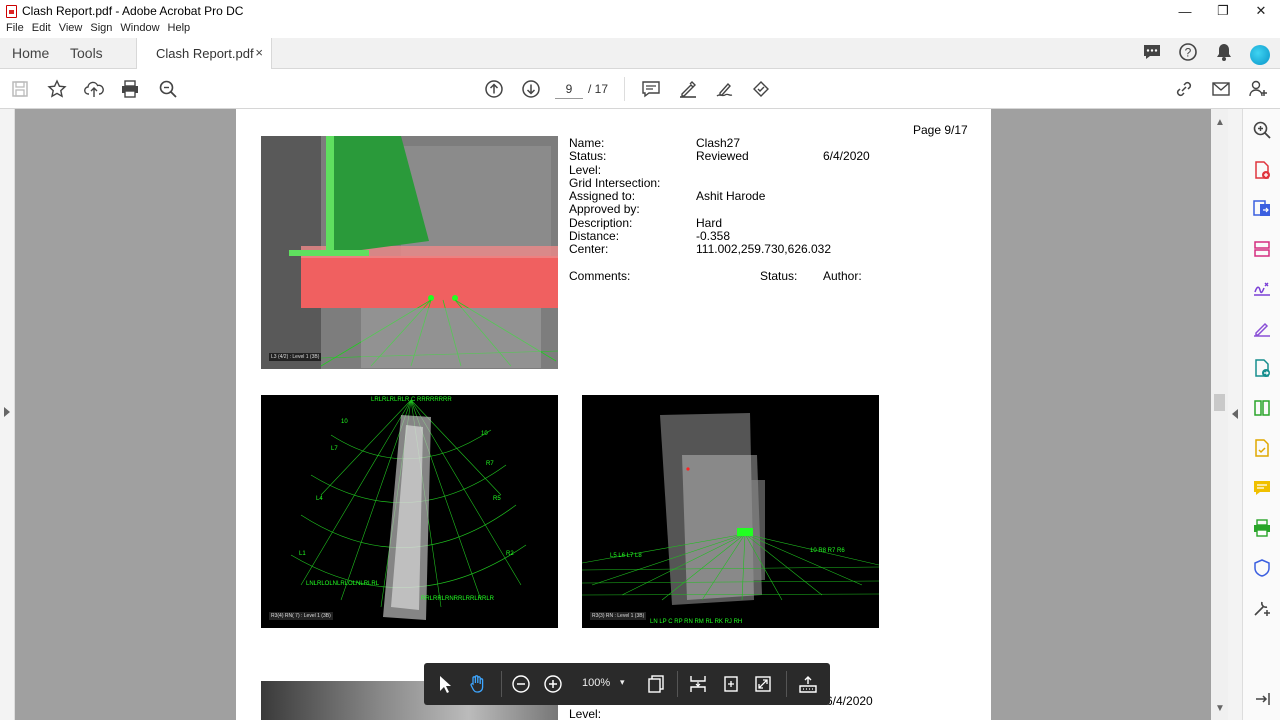 The image size is (1280, 720). Describe the element at coordinates (624, 89) in the screenshot. I see `toolbar-divider` at that location.